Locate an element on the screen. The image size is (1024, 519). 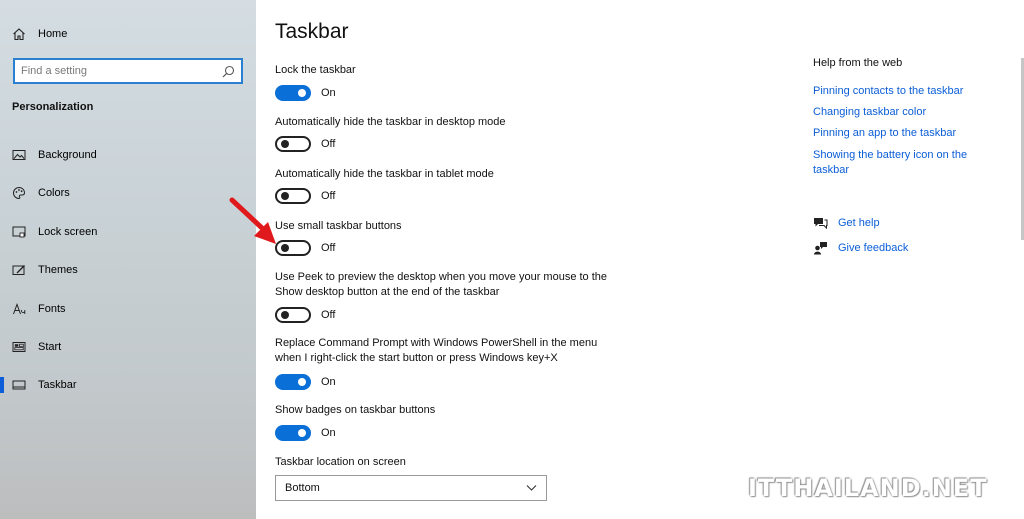
chat-help-icon is located at coordinates (821, 223).